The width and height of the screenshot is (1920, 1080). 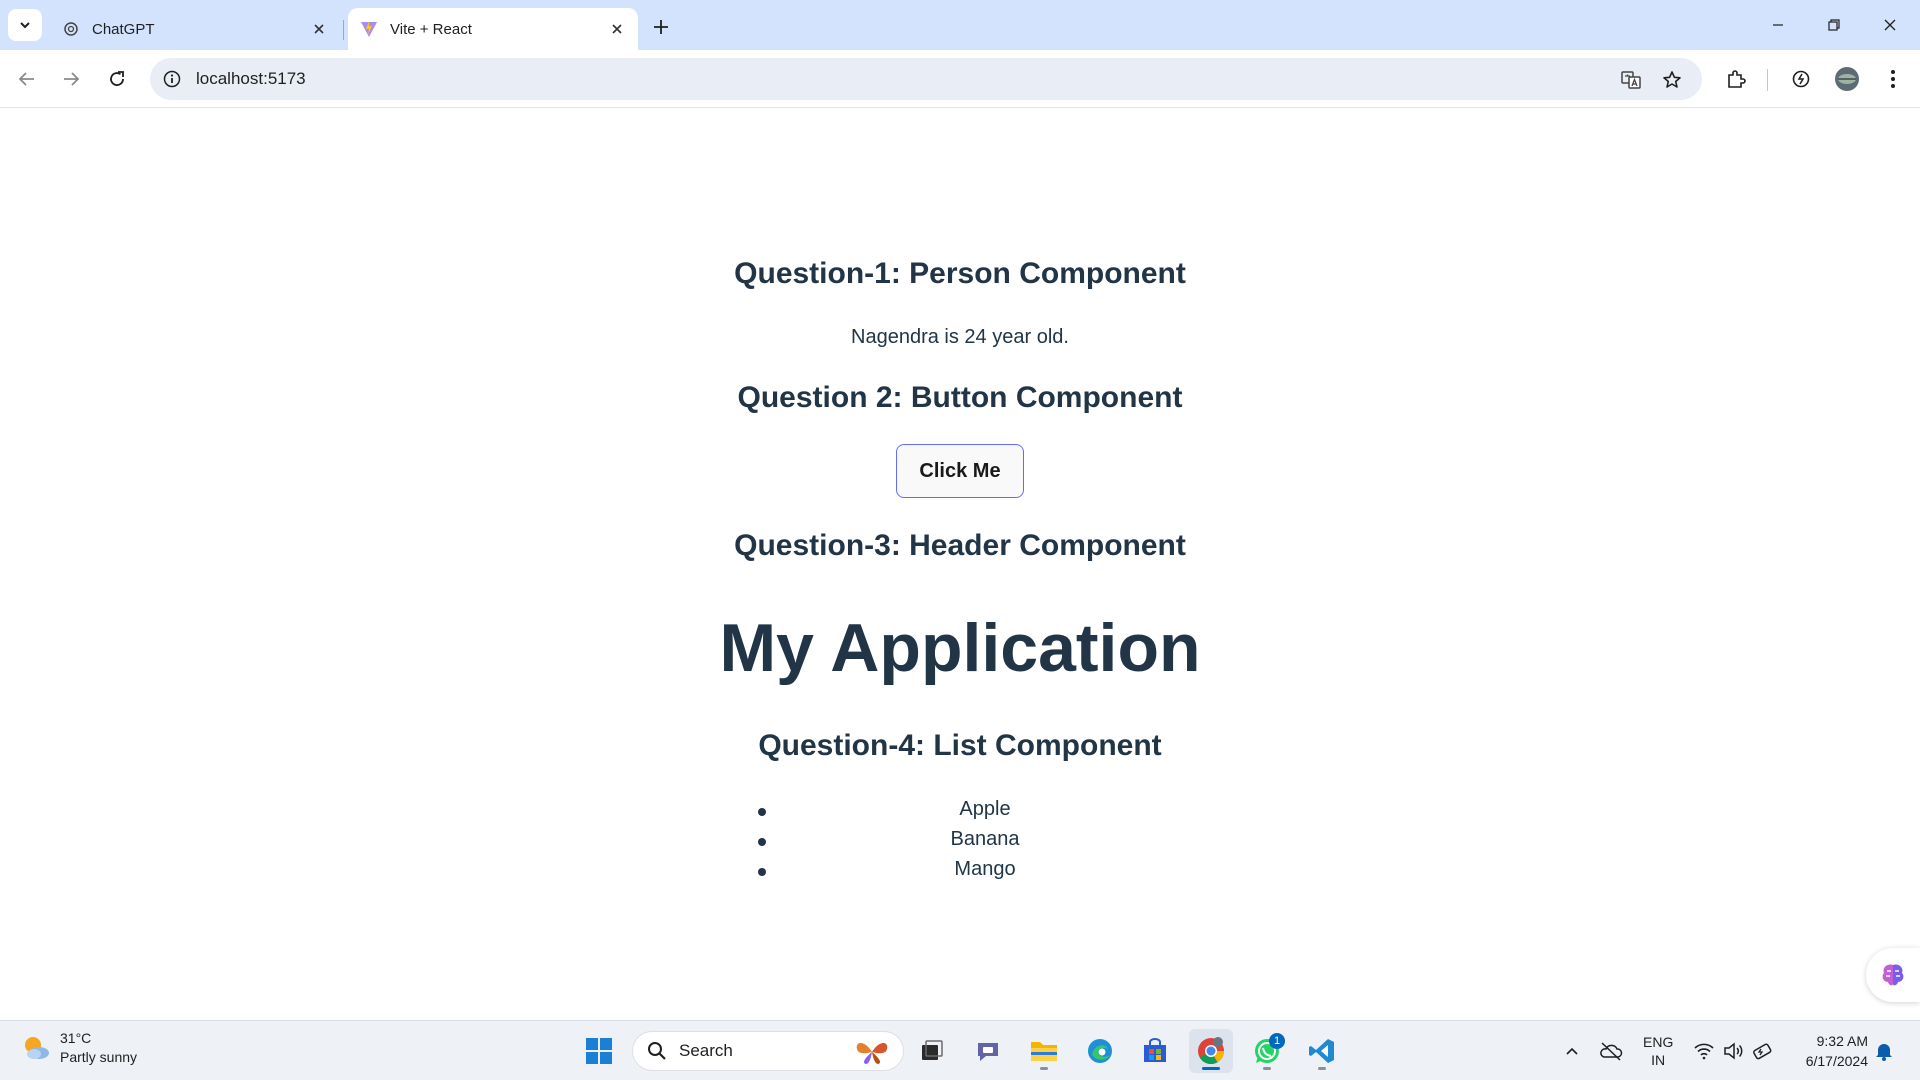 I want to click on clock-date: 6/17/2024, so click(x=1836, y=1061).